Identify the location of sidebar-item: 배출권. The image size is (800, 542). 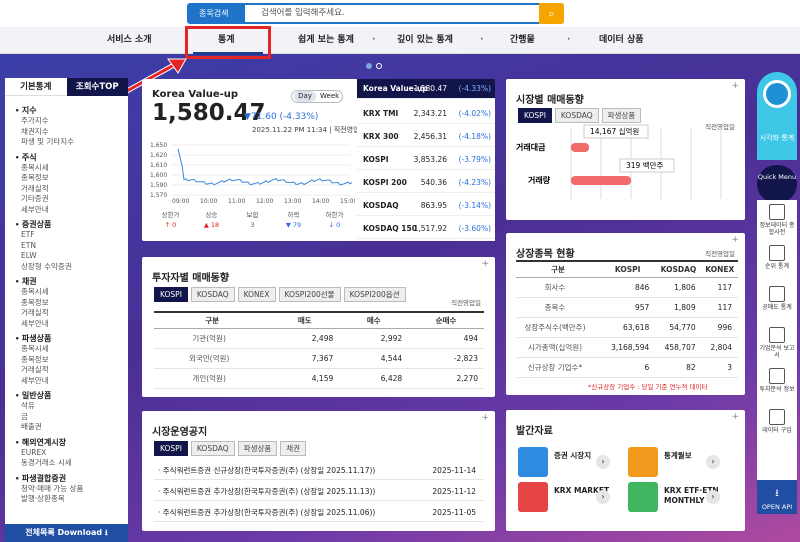
(71, 427).